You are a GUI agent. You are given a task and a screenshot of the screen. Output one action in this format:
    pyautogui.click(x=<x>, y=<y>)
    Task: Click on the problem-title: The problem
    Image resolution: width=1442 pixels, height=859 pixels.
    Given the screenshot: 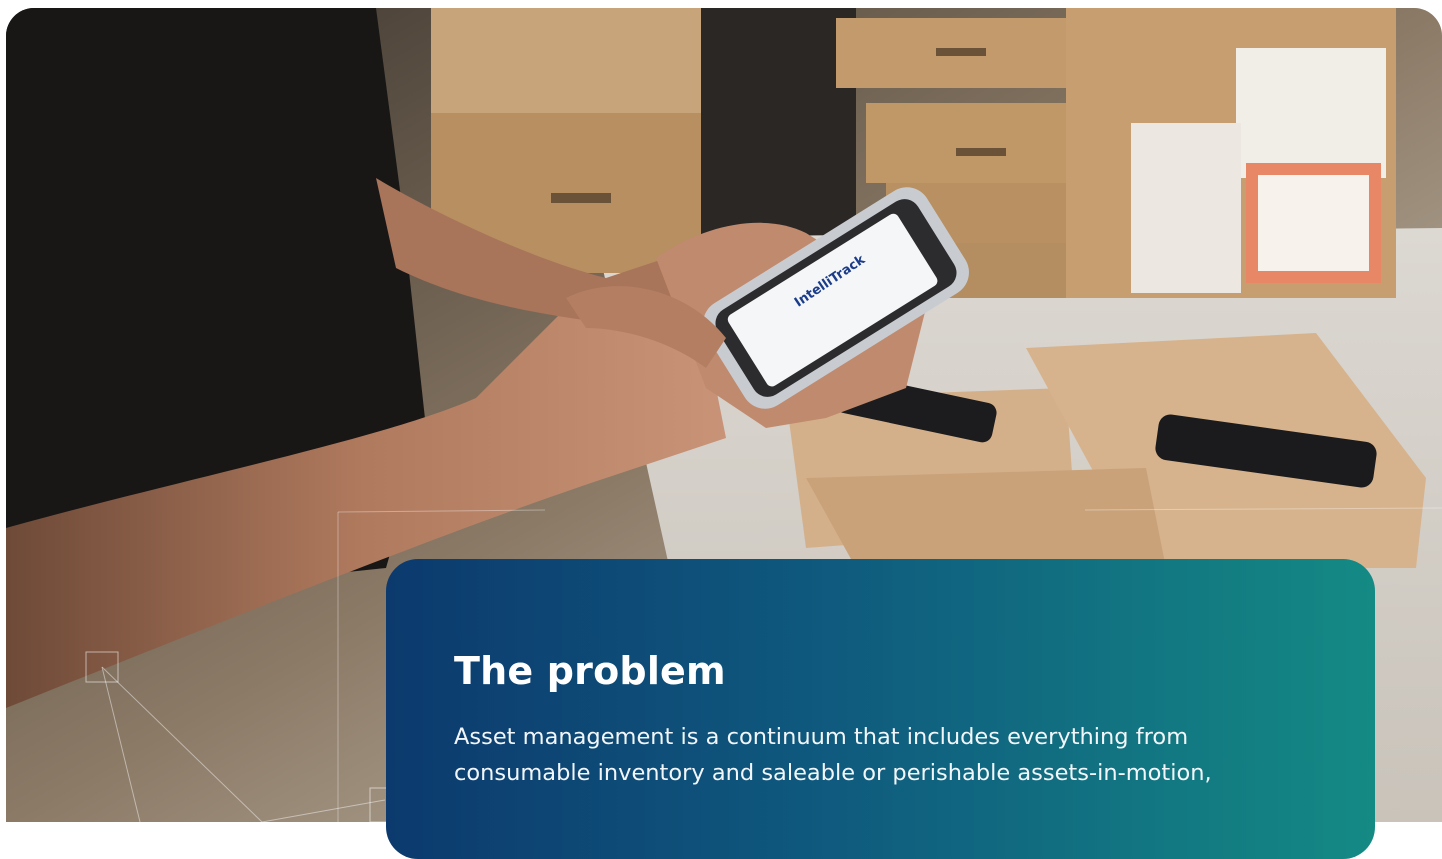 What is the action you would take?
    pyautogui.click(x=590, y=671)
    